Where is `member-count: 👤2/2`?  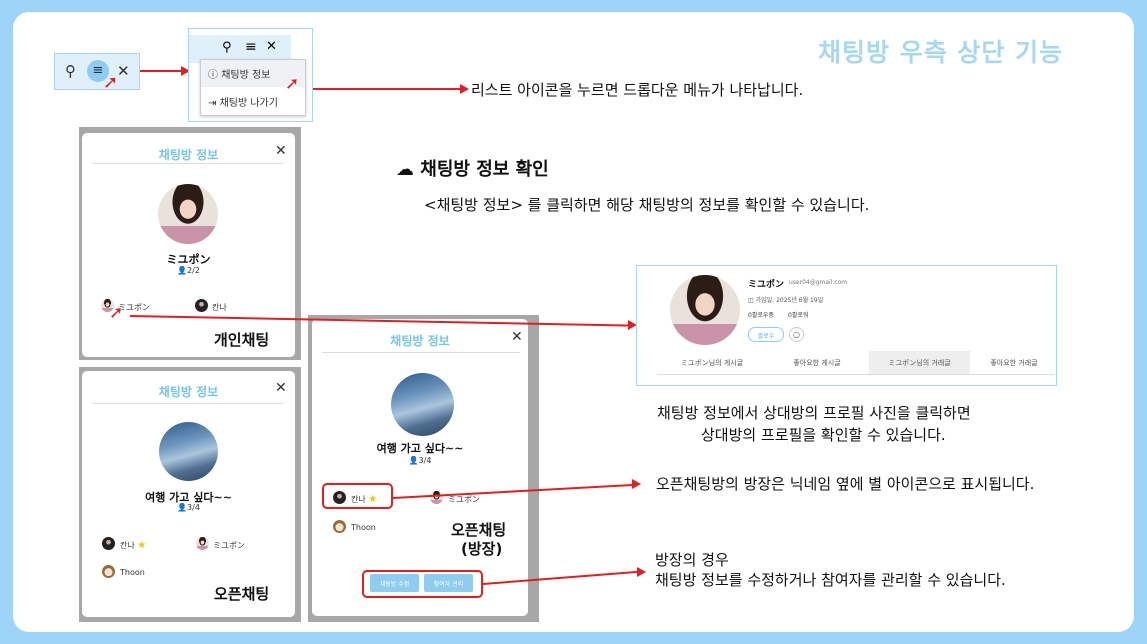
member-count: 👤2/2 is located at coordinates (188, 270).